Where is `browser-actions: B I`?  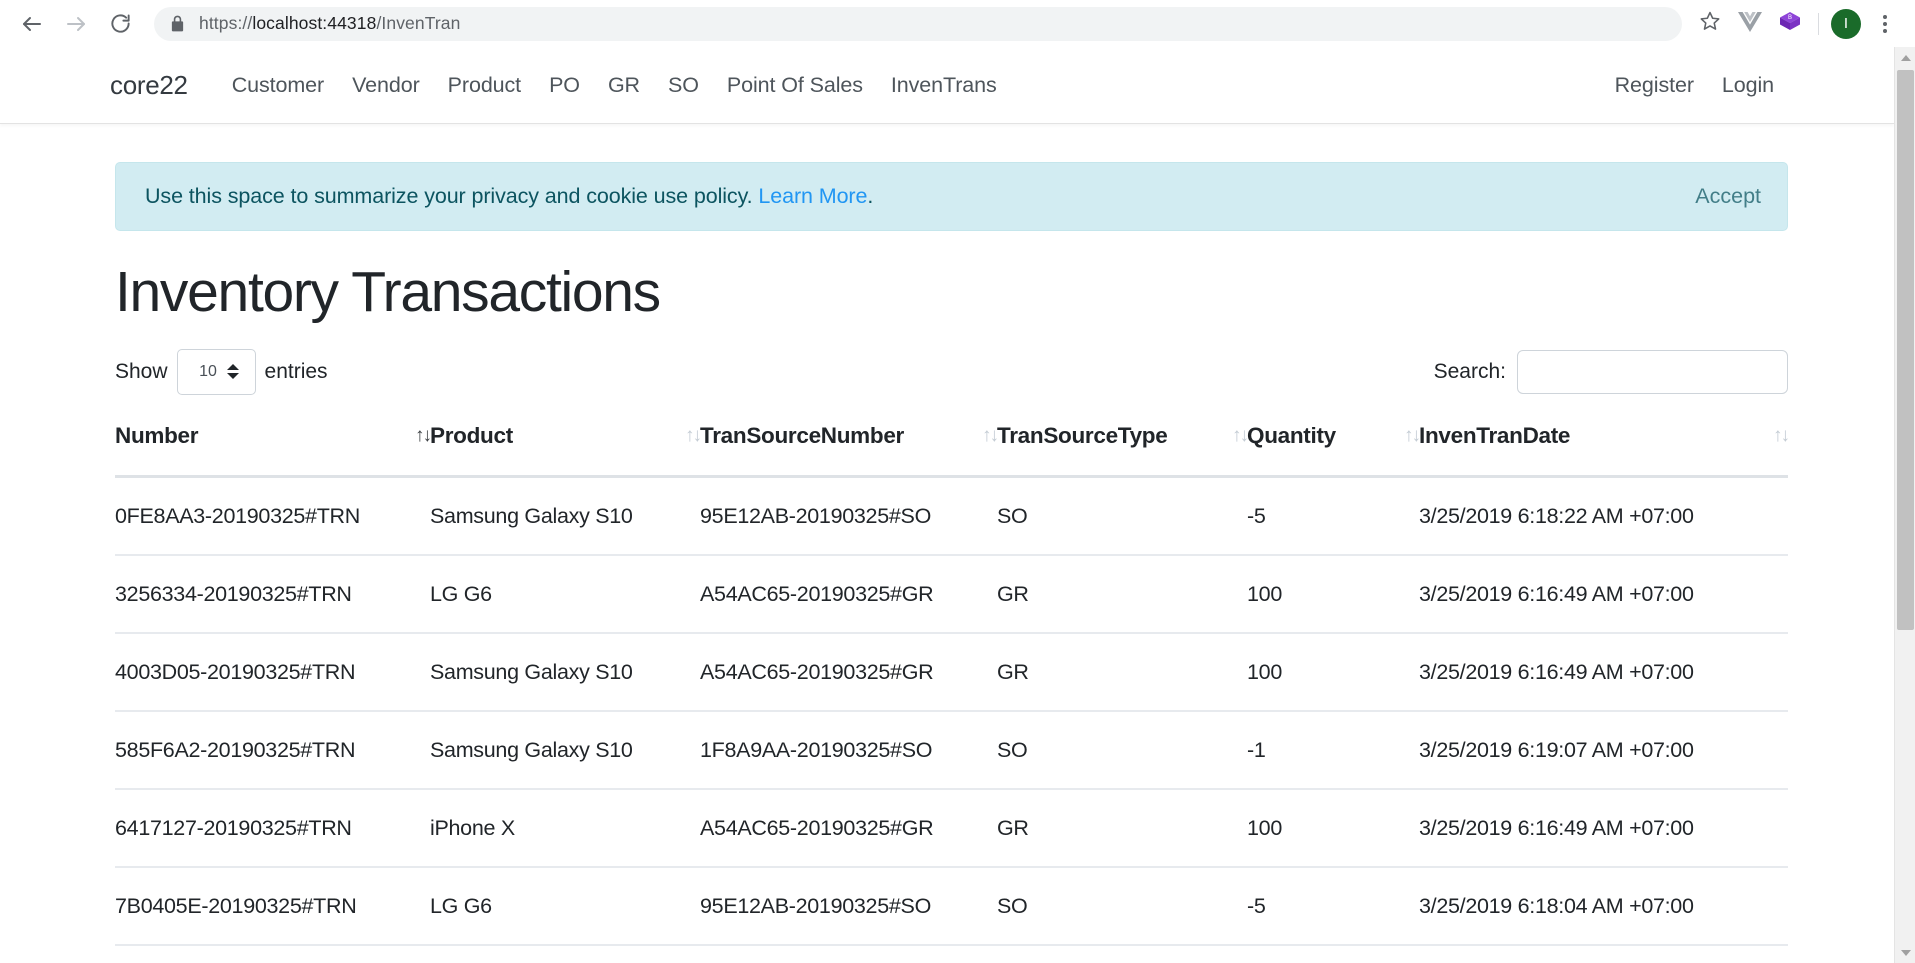
browser-actions: B I is located at coordinates (1797, 24).